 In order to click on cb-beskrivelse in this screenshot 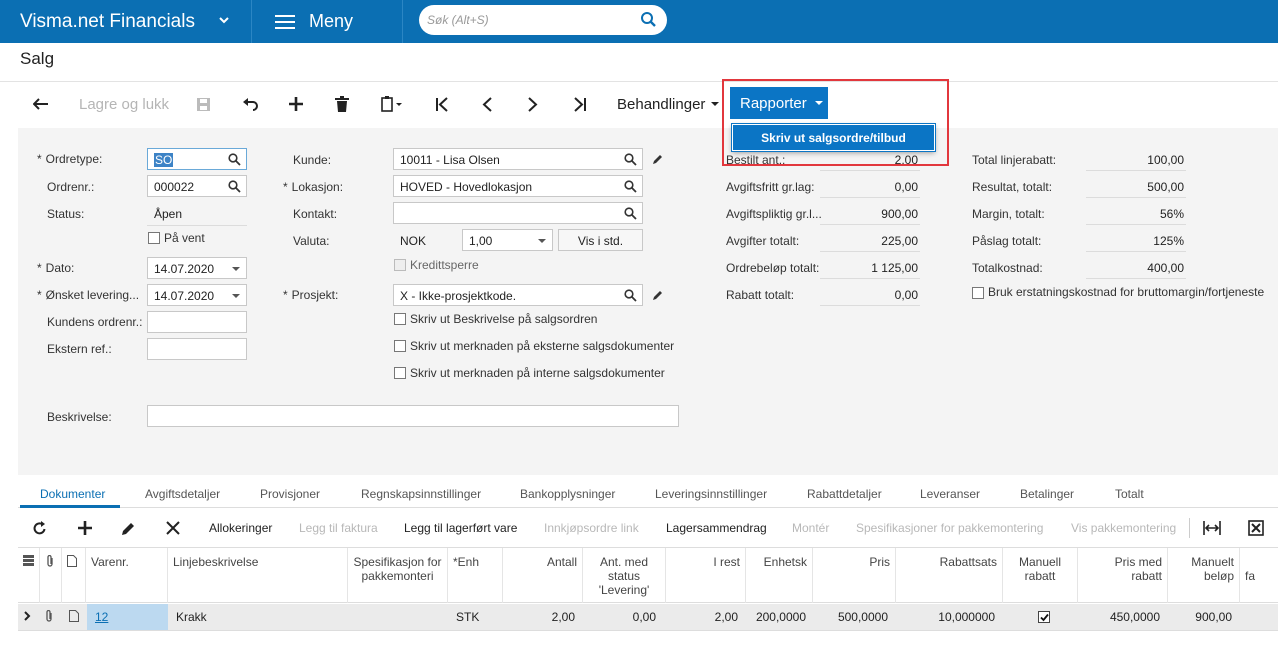, I will do `click(400, 319)`.